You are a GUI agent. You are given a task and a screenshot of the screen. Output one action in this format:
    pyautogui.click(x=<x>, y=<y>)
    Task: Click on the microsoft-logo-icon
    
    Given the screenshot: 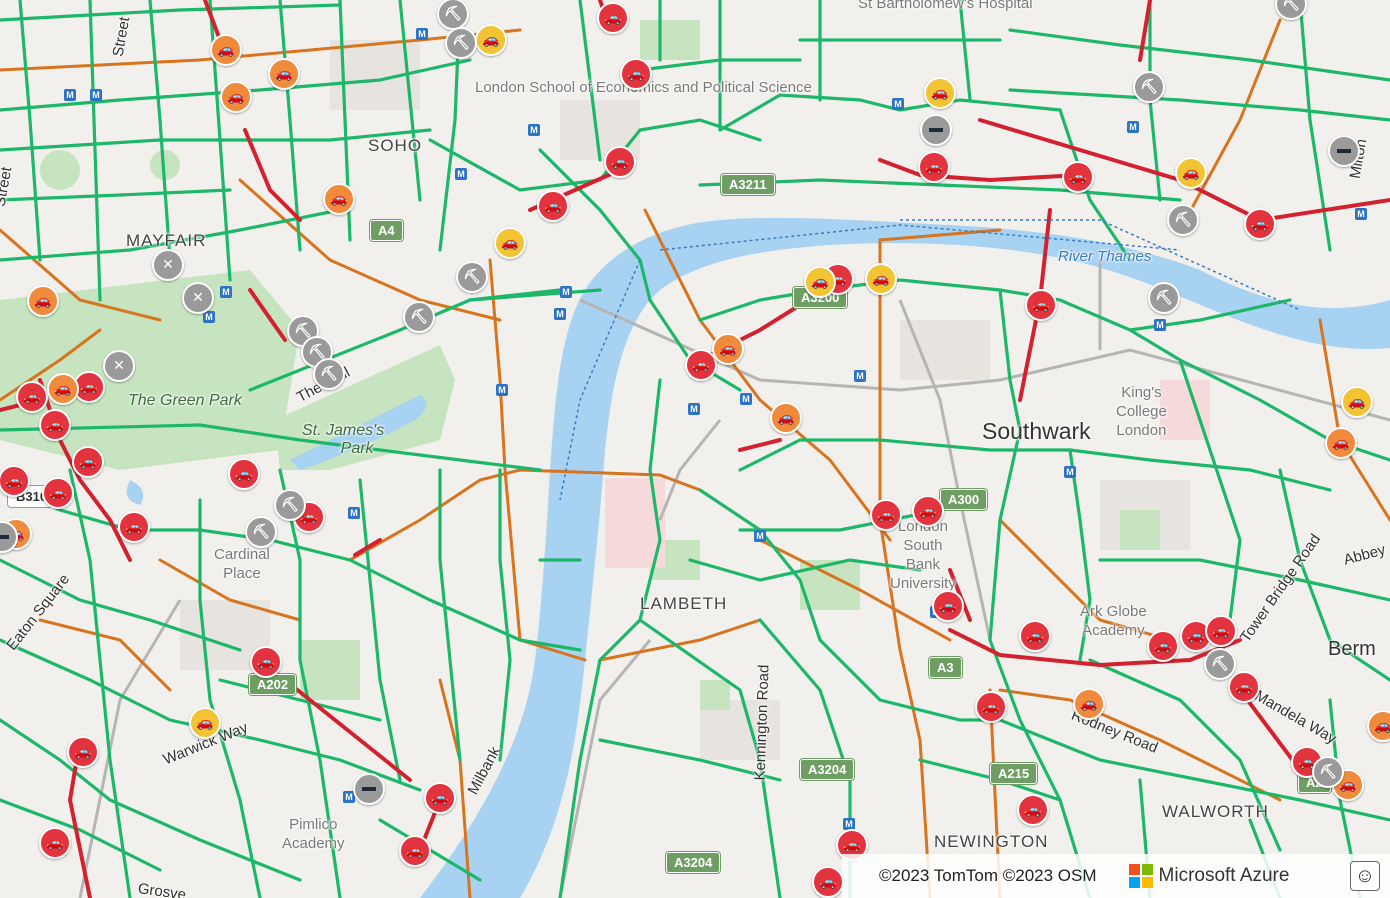 What is the action you would take?
    pyautogui.click(x=1140, y=876)
    